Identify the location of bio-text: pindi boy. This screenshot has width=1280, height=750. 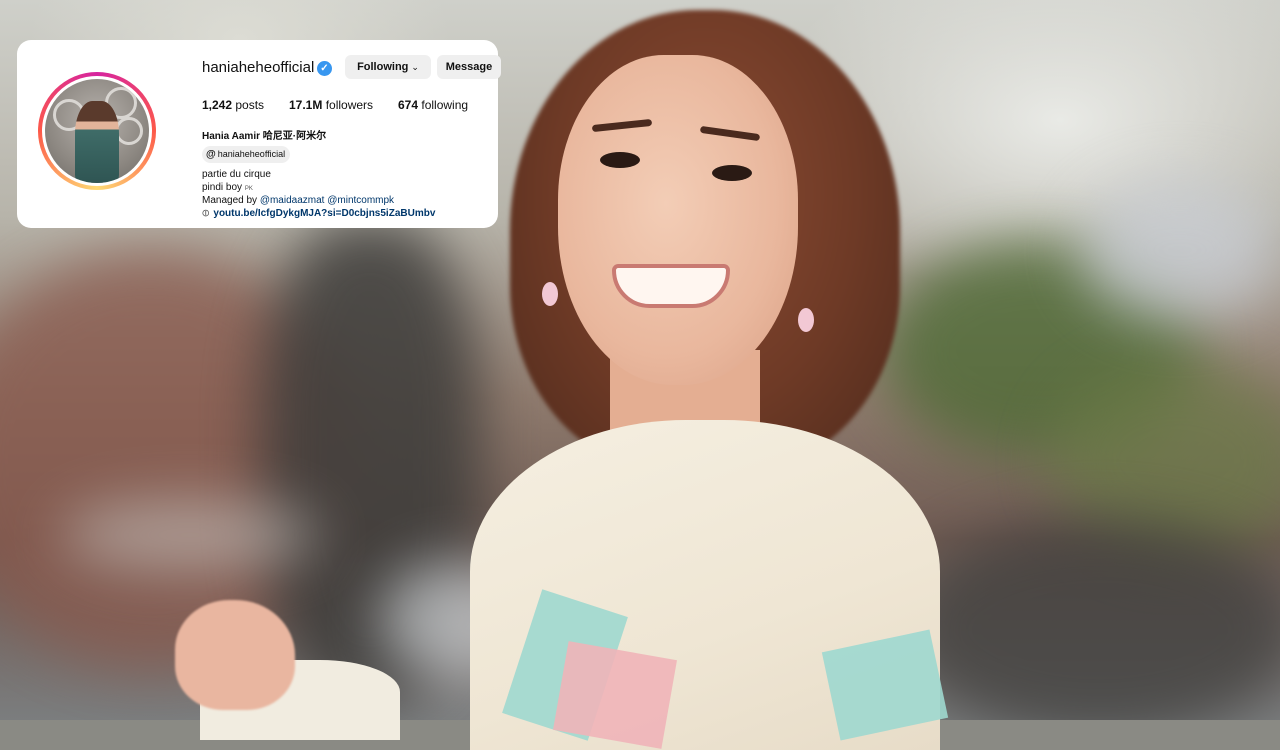
(222, 187).